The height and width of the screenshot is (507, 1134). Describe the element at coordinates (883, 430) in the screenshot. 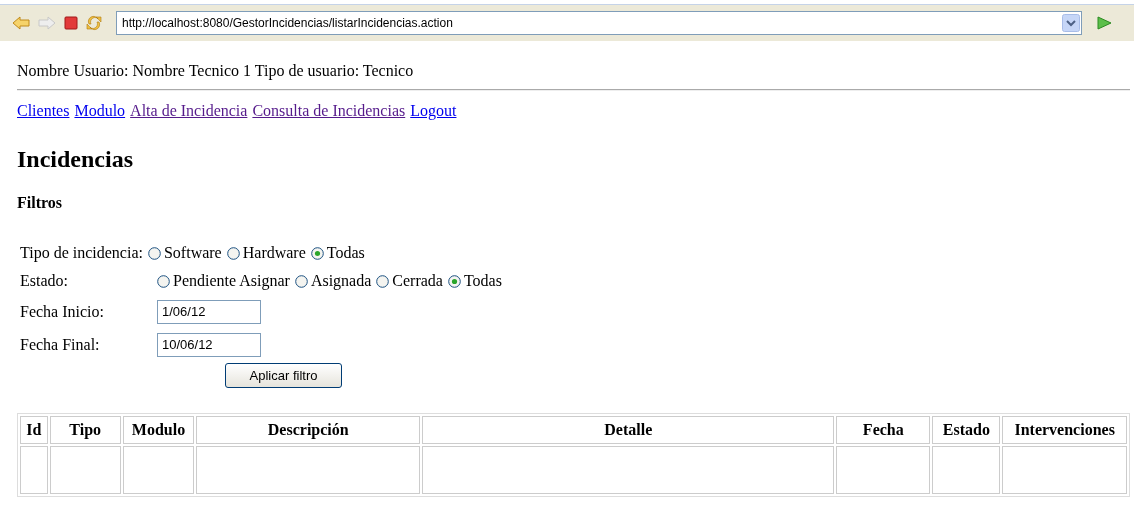

I see `column-header: Fecha` at that location.